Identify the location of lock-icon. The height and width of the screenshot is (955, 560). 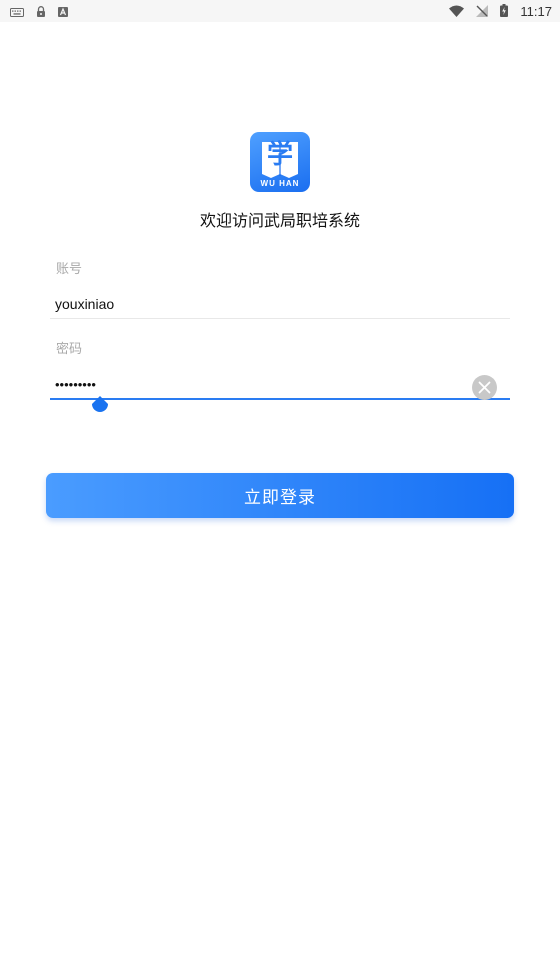
(41, 11).